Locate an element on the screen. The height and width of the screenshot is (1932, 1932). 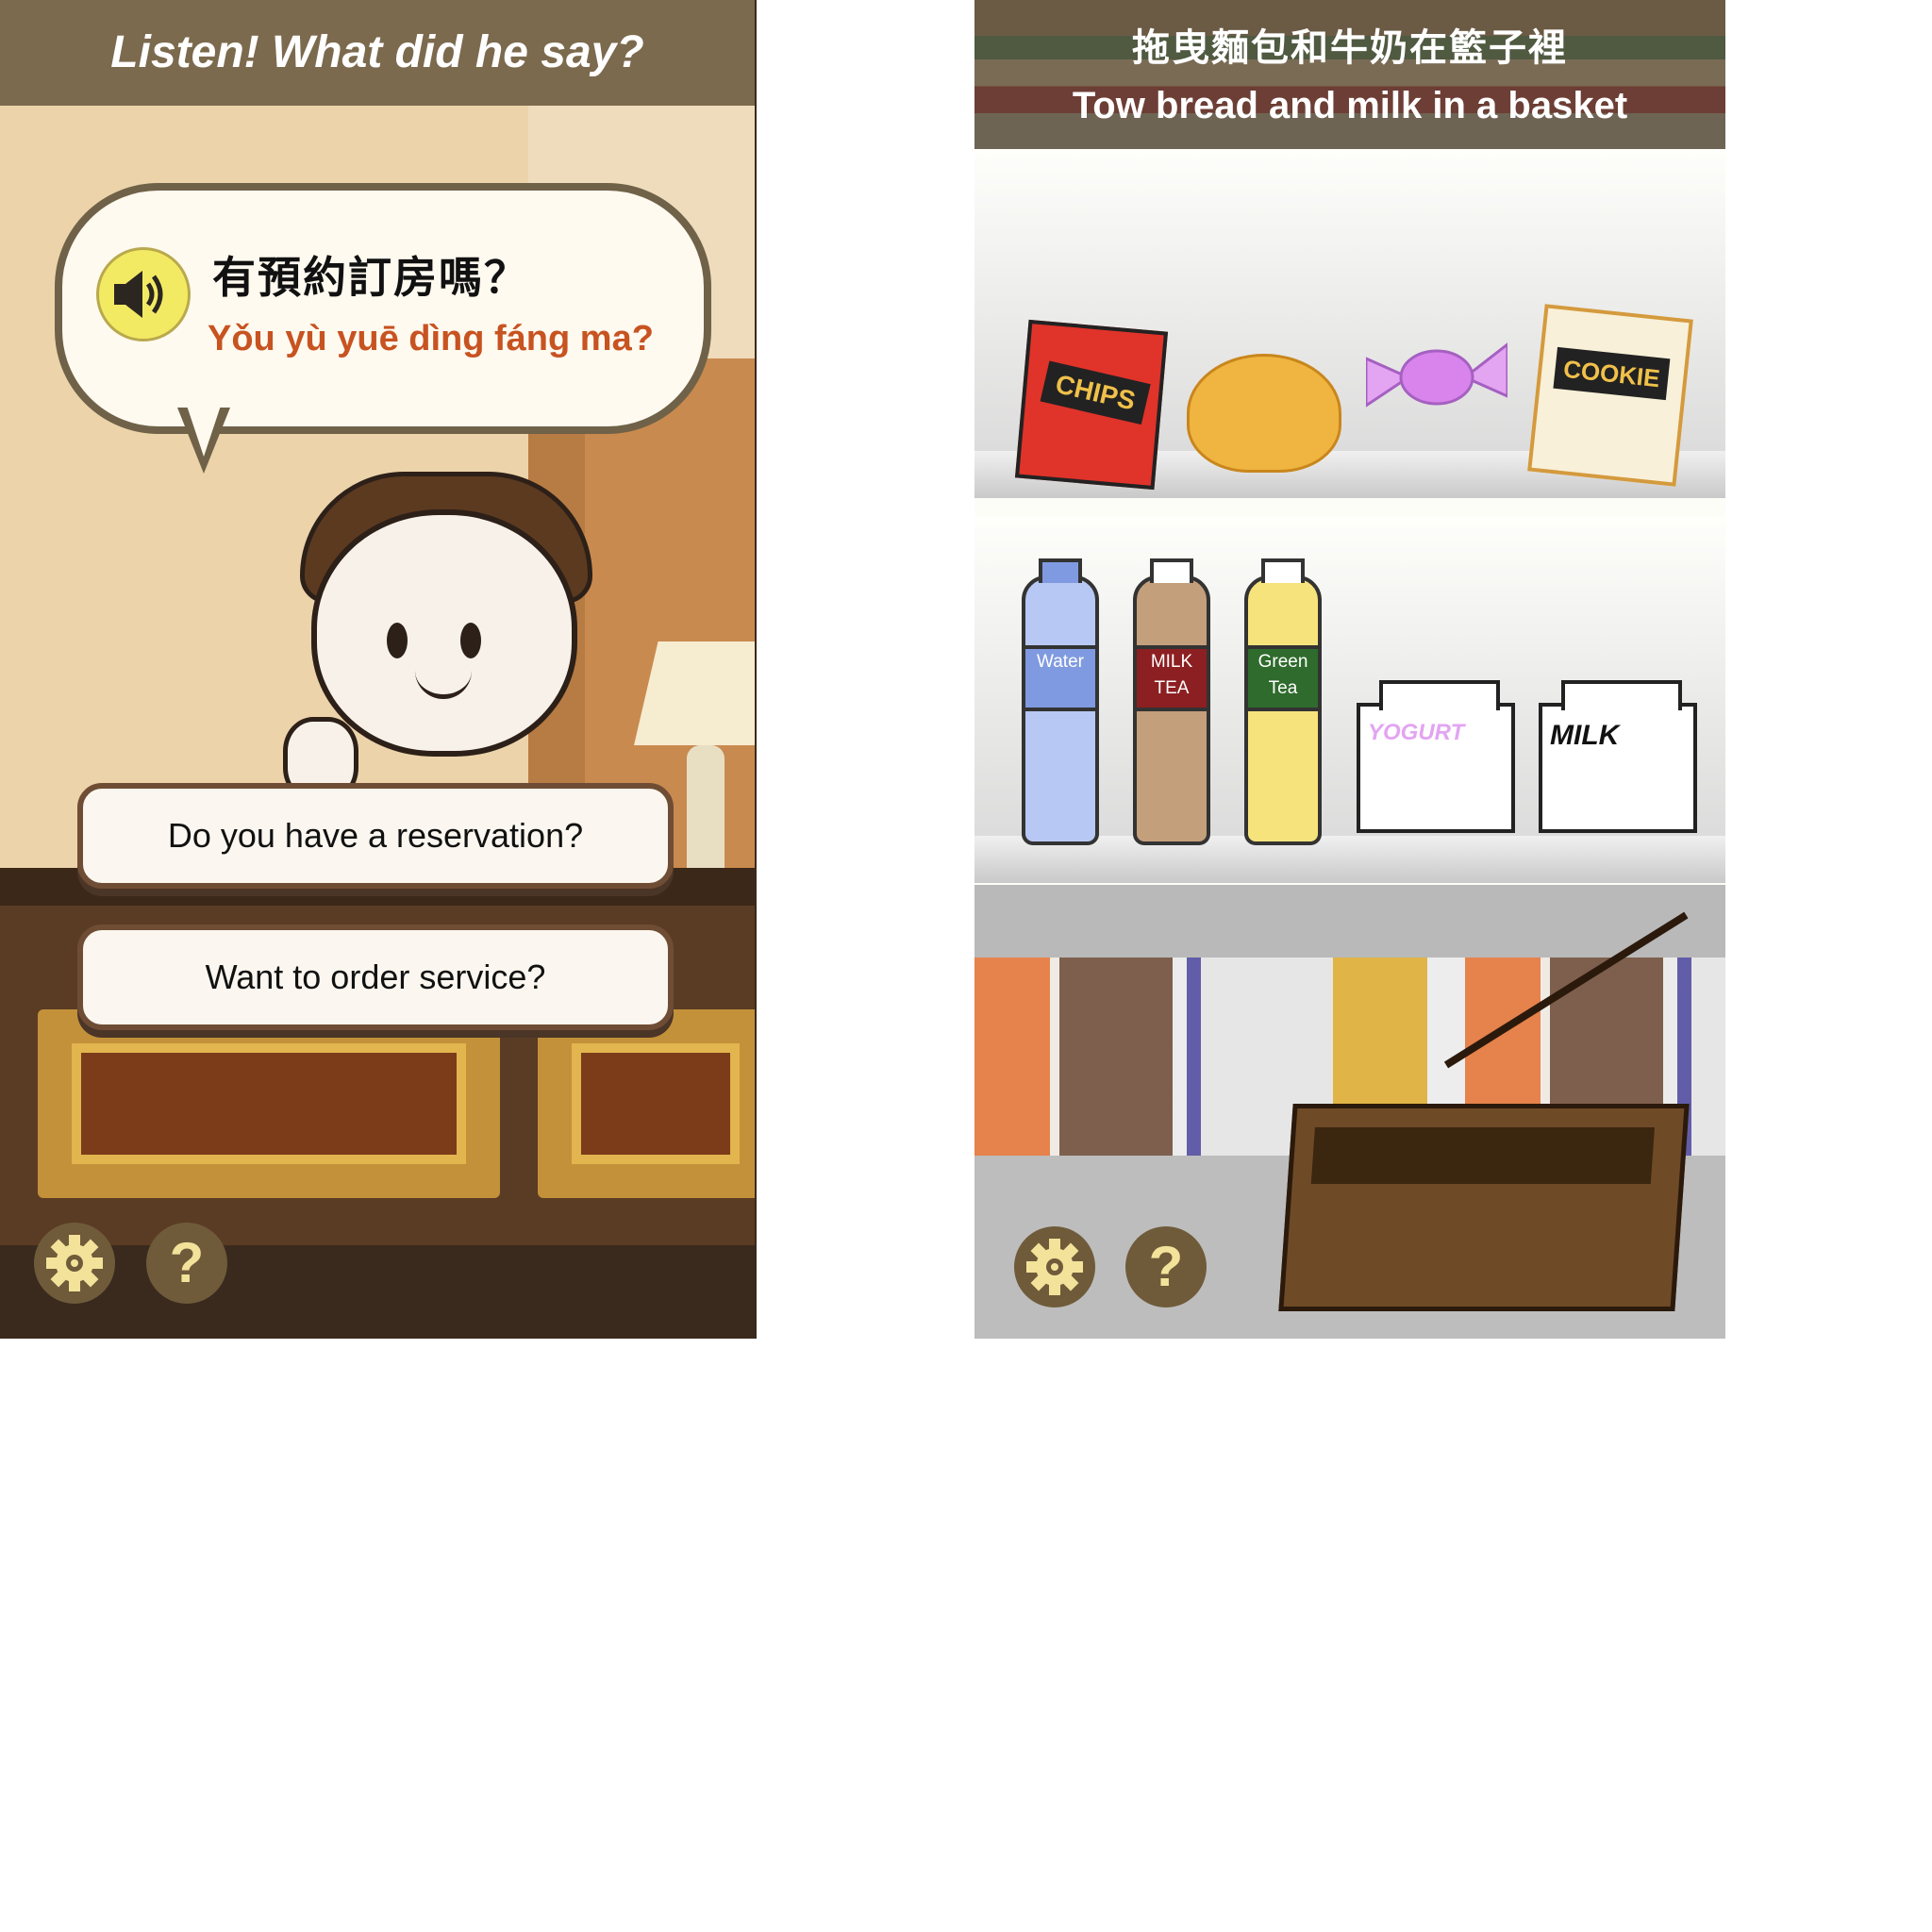
water-bottle-item: Water is located at coordinates (1060, 702).